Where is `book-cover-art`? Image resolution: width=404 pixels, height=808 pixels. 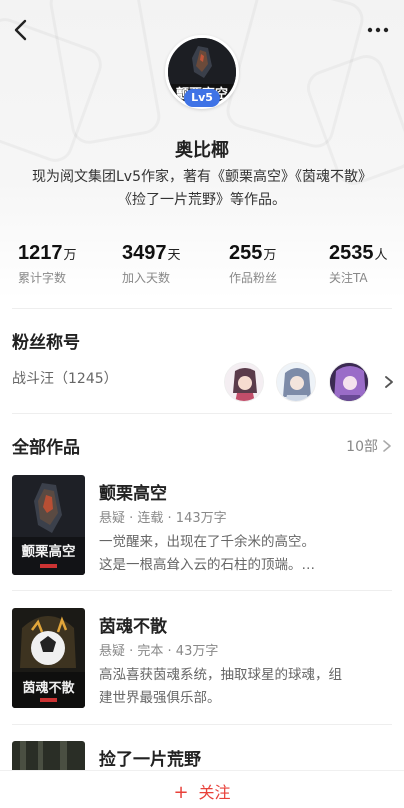 book-cover-art is located at coordinates (48, 756).